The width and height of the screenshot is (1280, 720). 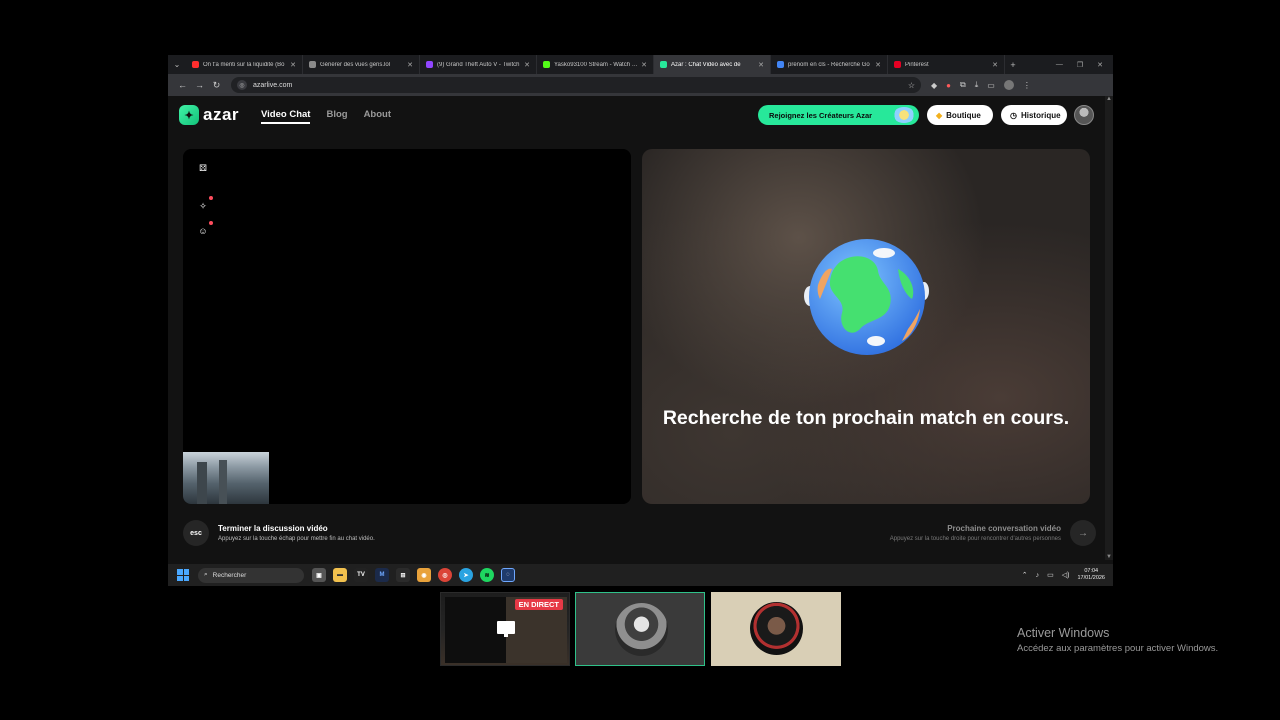 What do you see at coordinates (917, 64) in the screenshot?
I see `tab-title: Pinterest` at bounding box center [917, 64].